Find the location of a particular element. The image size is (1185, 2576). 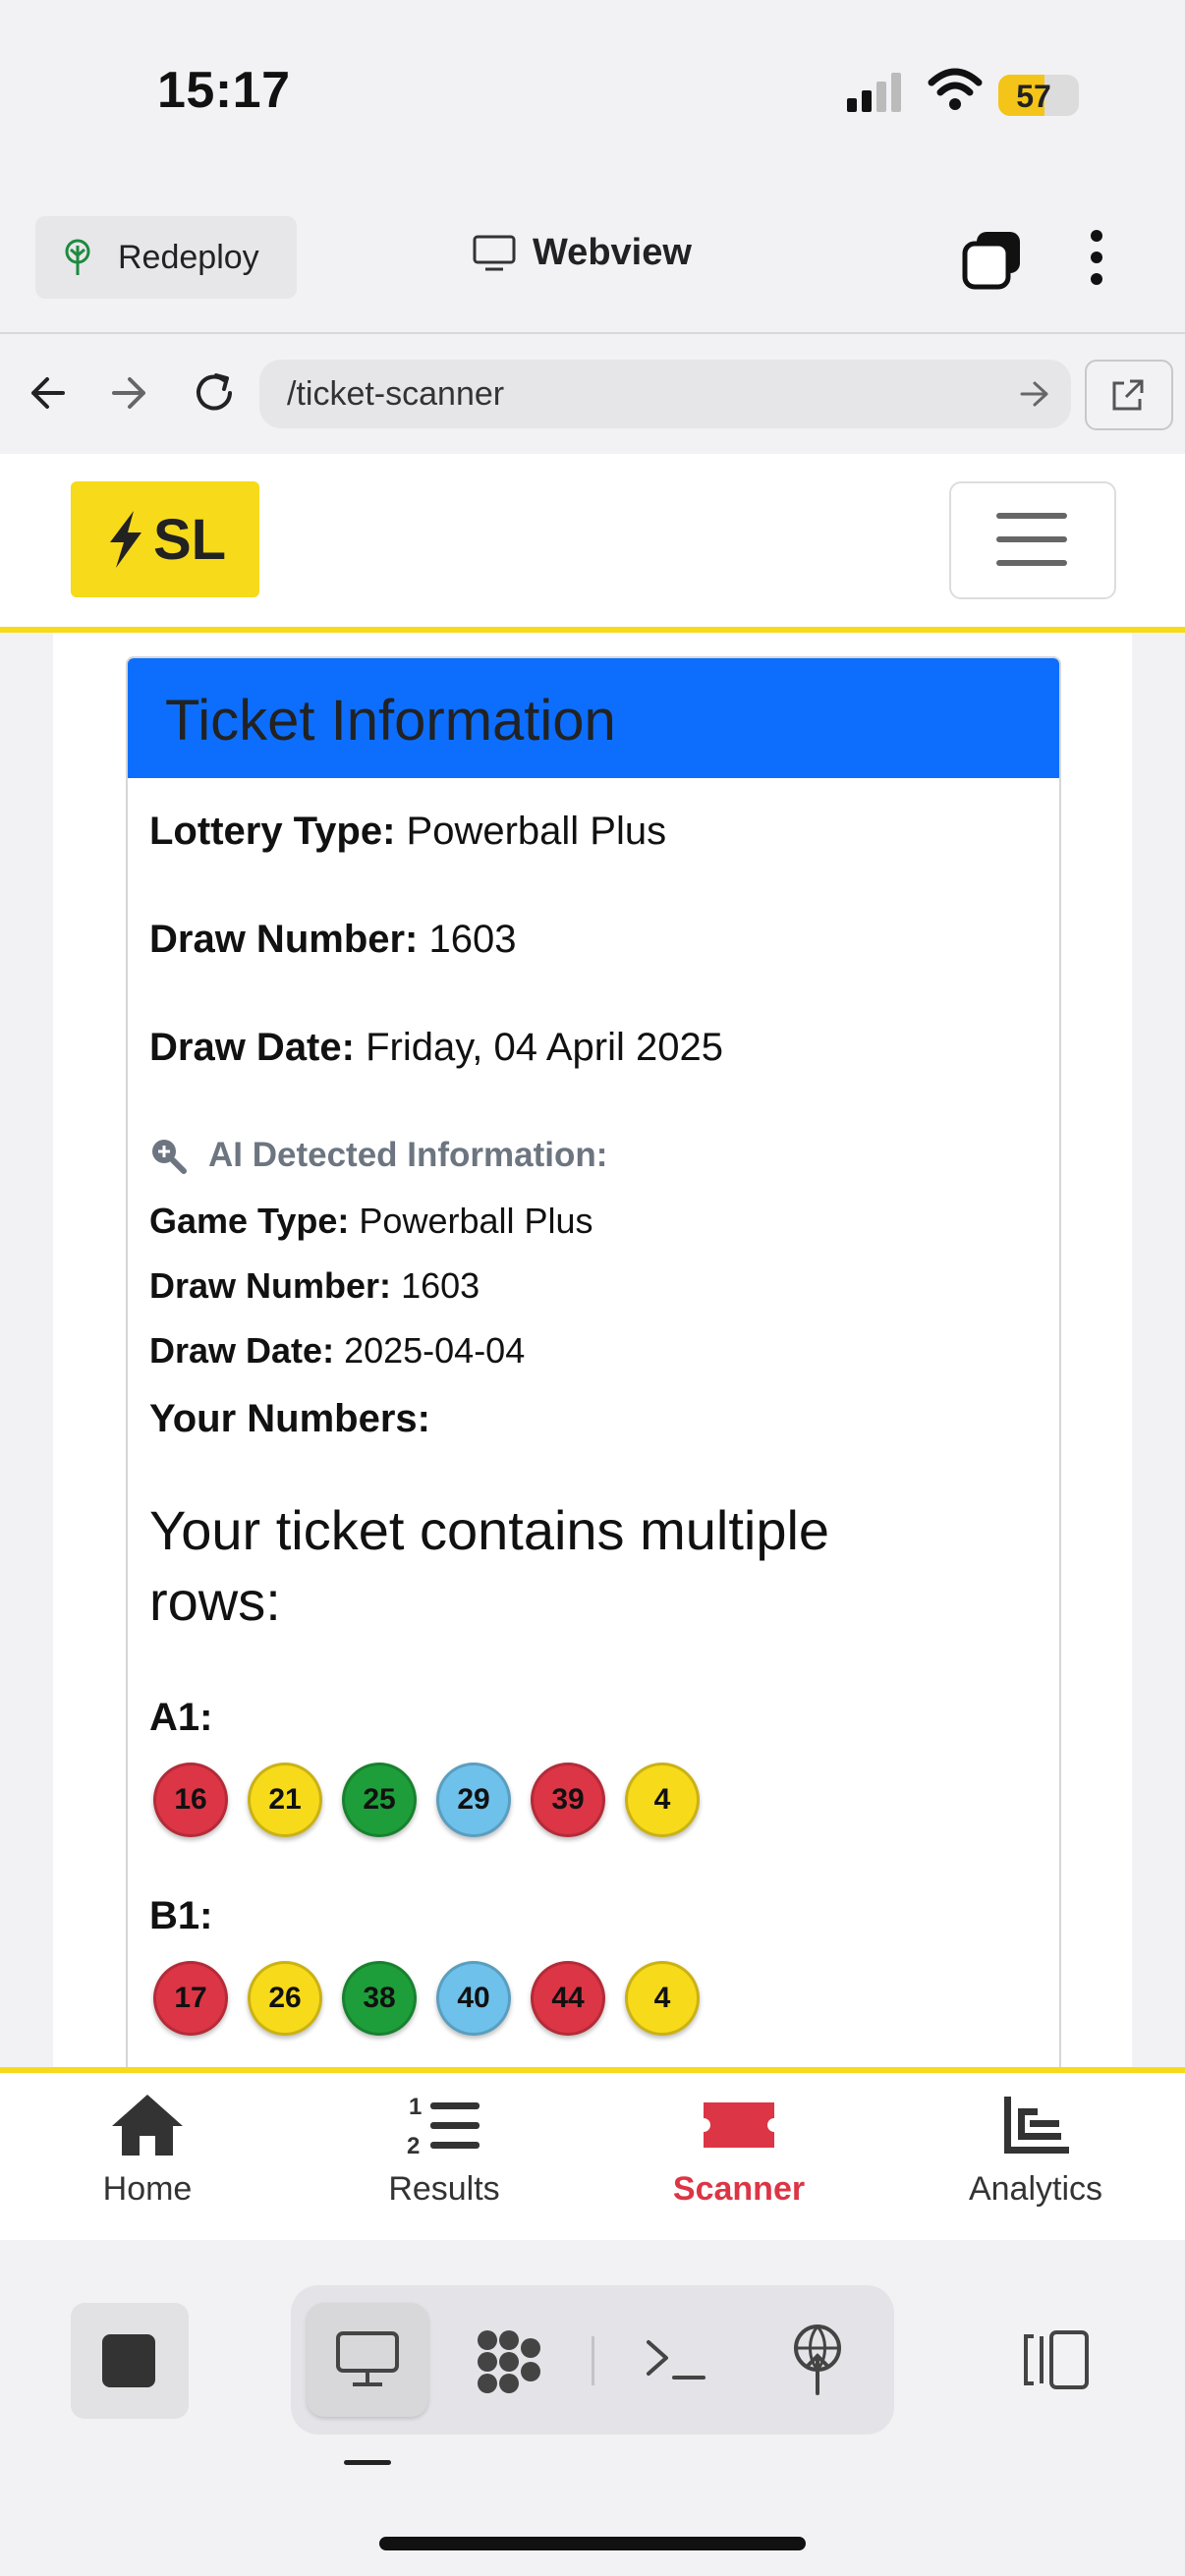

status-time: 15:17 is located at coordinates (224, 90).